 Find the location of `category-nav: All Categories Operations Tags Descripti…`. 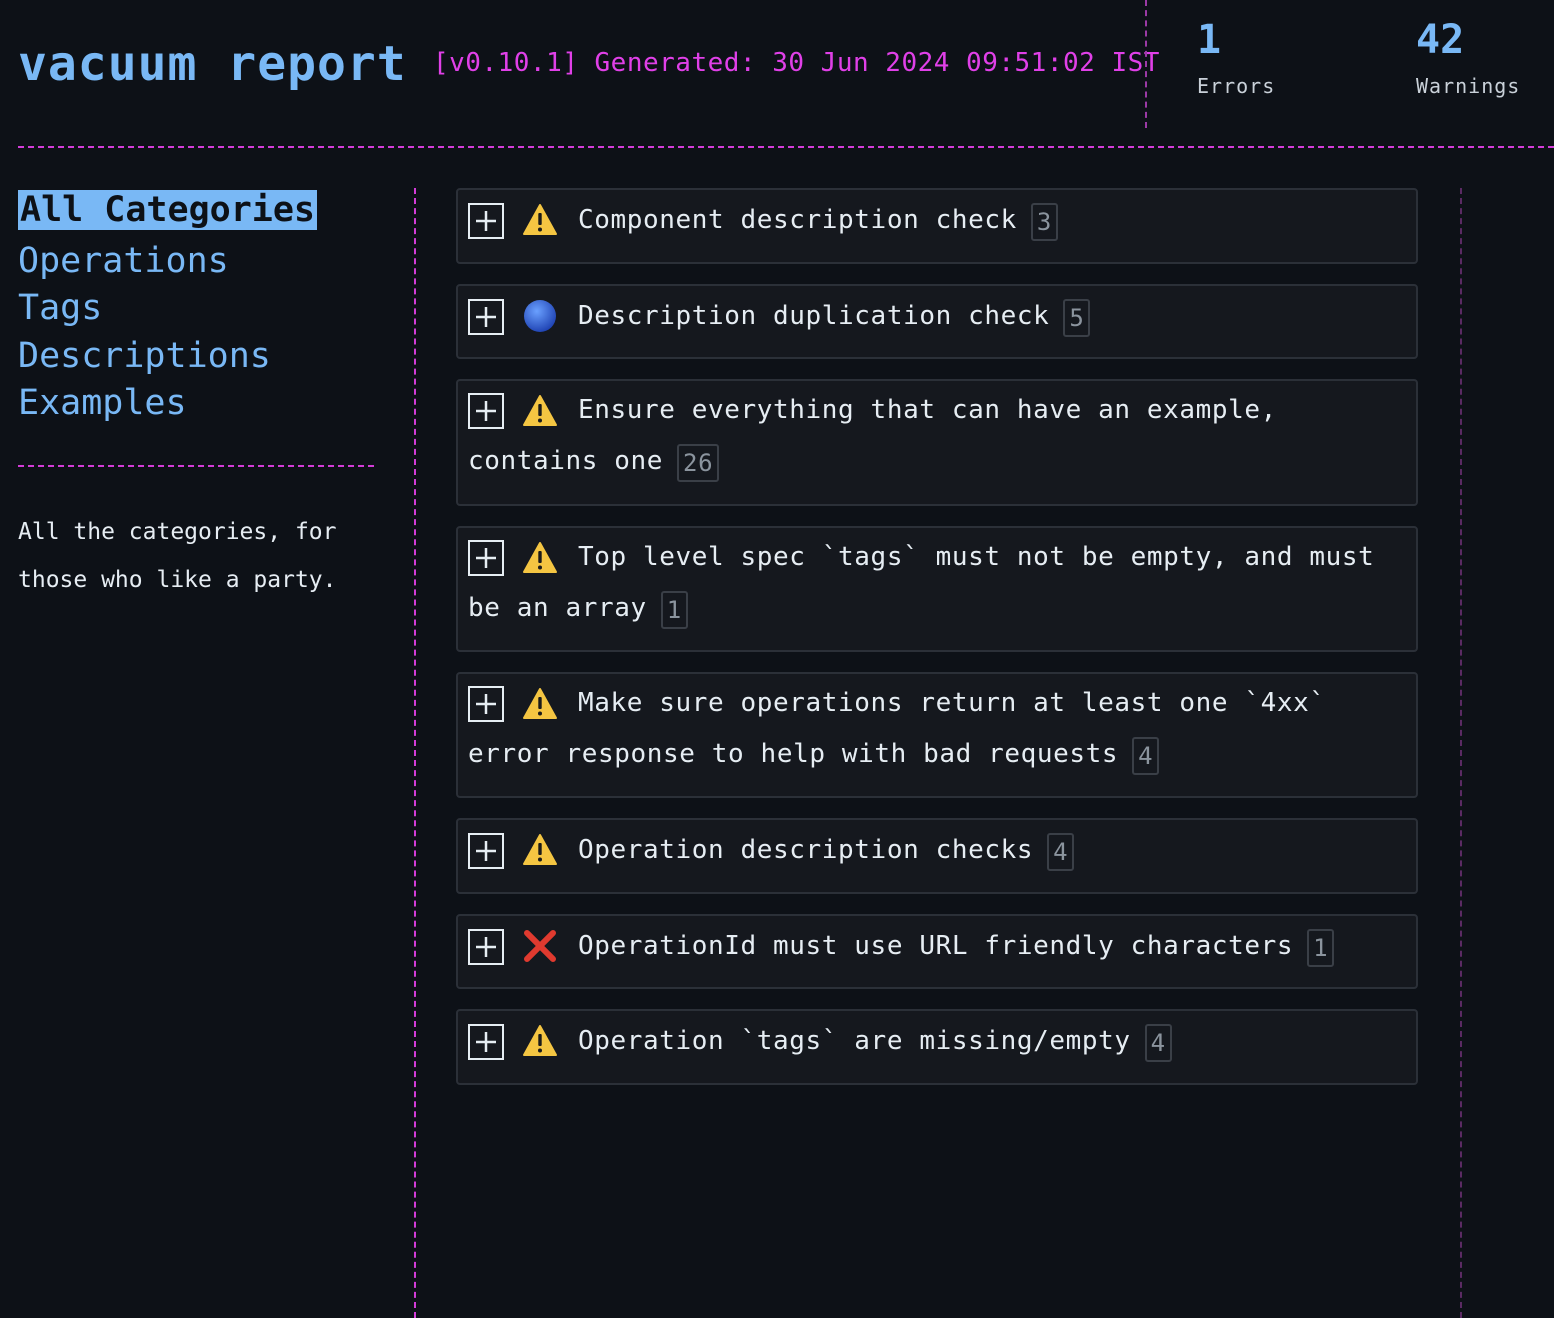

category-nav: All Categories Operations Tags Descripti… is located at coordinates (196, 309).